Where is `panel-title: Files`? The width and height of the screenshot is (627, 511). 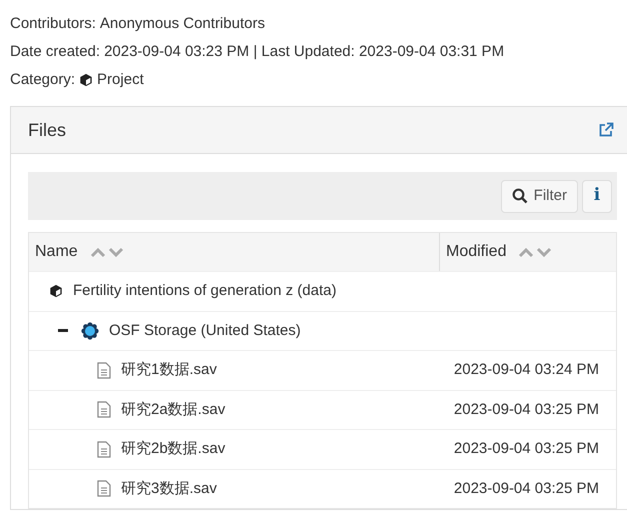 panel-title: Files is located at coordinates (47, 130).